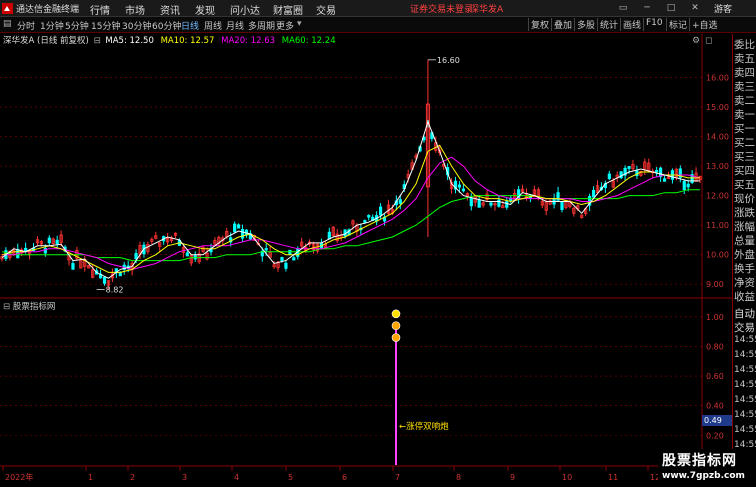 The width and height of the screenshot is (756, 487). What do you see at coordinates (562, 24) in the screenshot?
I see `toolbar-button-overlay: 叠加` at bounding box center [562, 24].